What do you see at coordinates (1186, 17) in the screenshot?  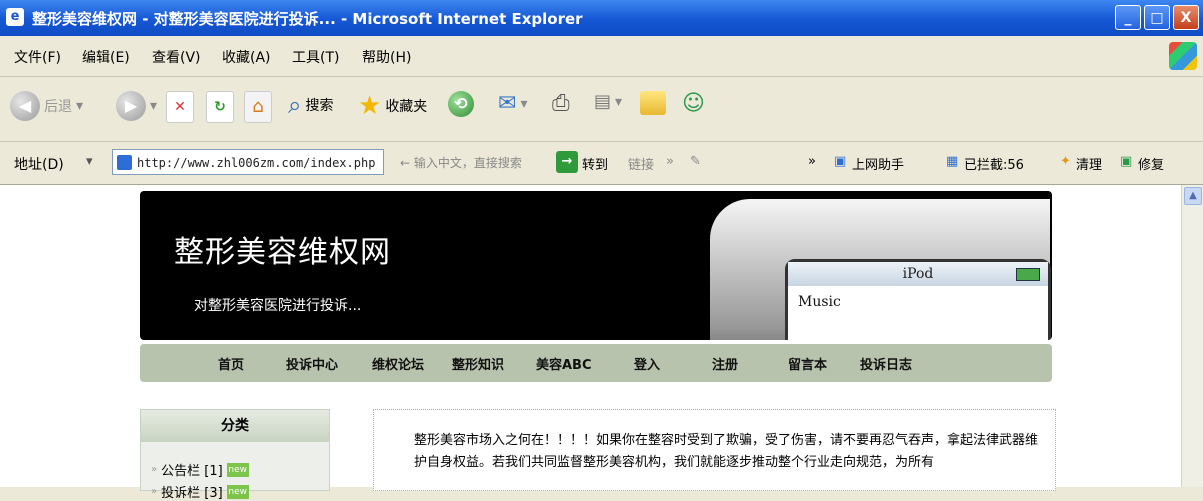 I see `close-button: X` at bounding box center [1186, 17].